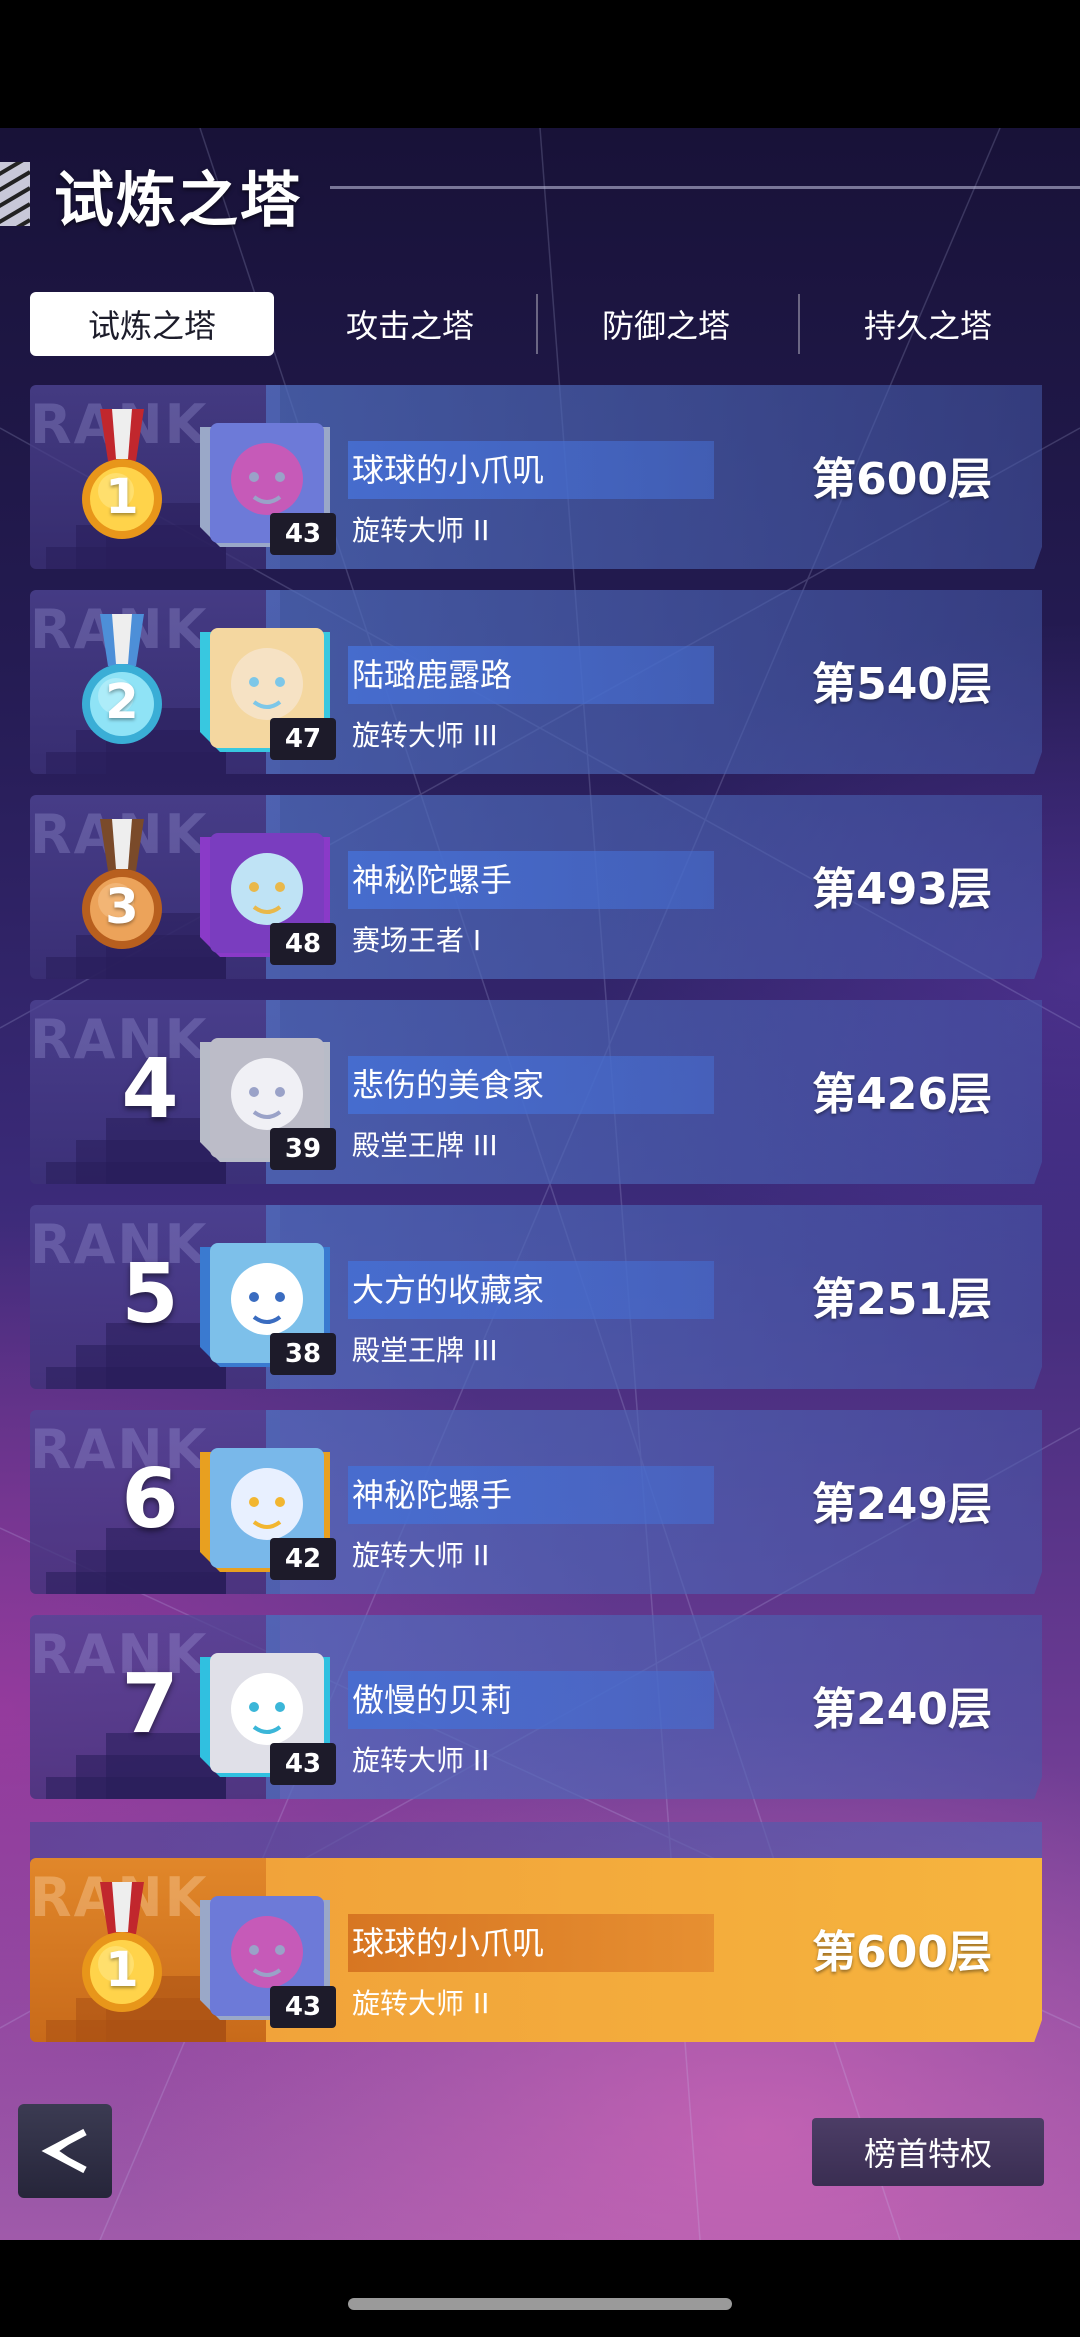  What do you see at coordinates (902, 1299) in the screenshot?
I see `floor-reached: 第251层` at bounding box center [902, 1299].